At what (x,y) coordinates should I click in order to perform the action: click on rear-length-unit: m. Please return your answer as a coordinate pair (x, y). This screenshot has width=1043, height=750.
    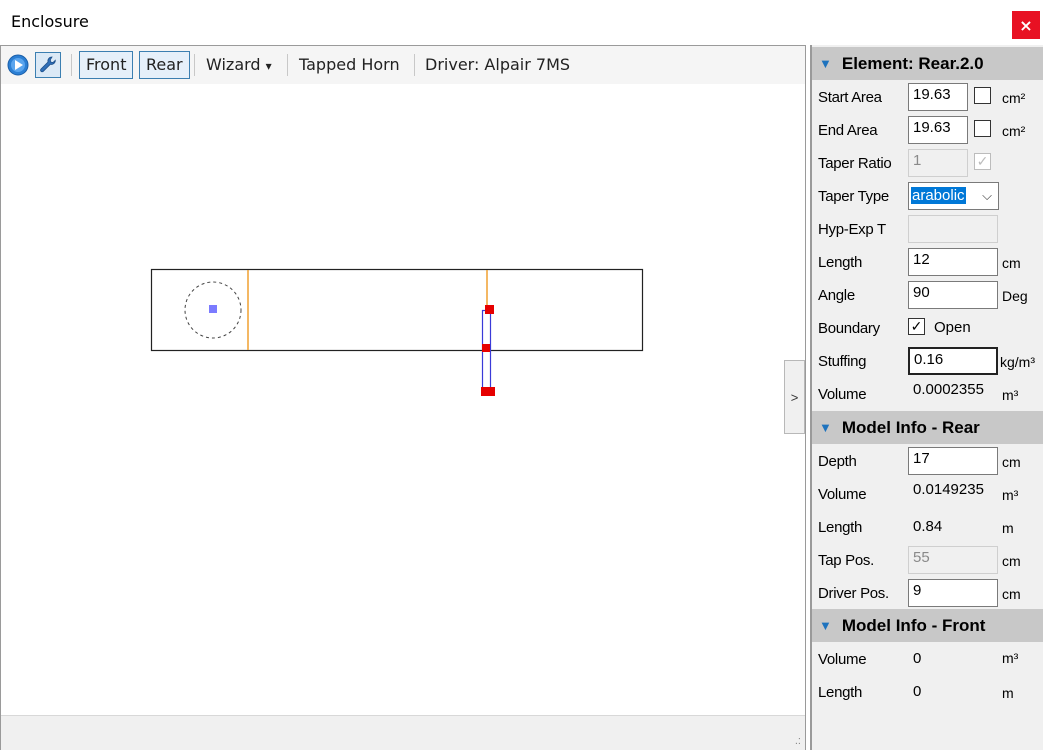
    Looking at the image, I should click on (1008, 528).